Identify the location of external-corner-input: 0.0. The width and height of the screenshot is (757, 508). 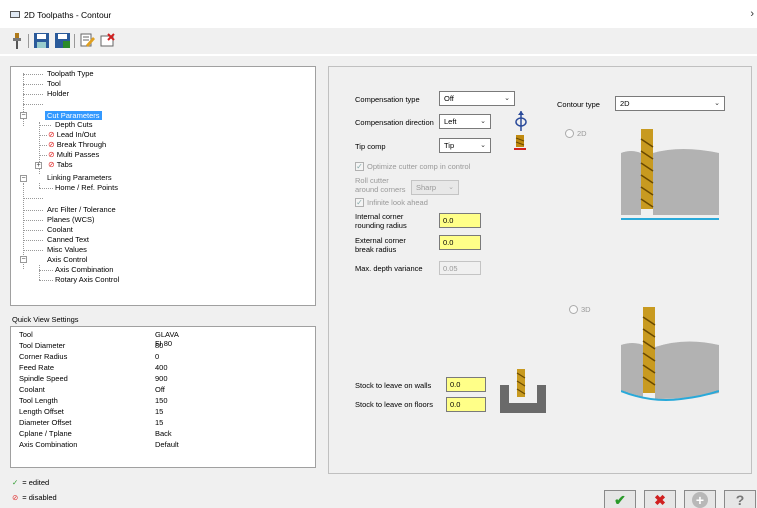
(460, 242).